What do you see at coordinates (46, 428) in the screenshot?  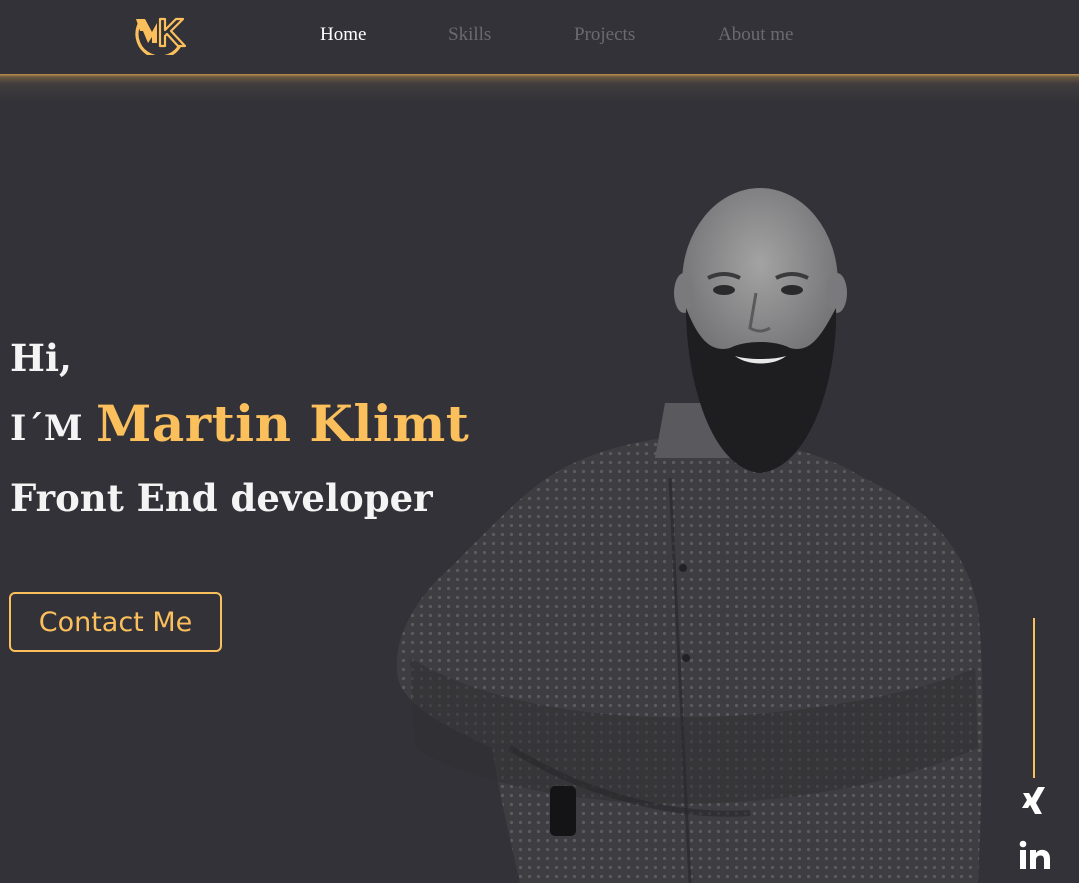 I see `hero-intro: I´M` at bounding box center [46, 428].